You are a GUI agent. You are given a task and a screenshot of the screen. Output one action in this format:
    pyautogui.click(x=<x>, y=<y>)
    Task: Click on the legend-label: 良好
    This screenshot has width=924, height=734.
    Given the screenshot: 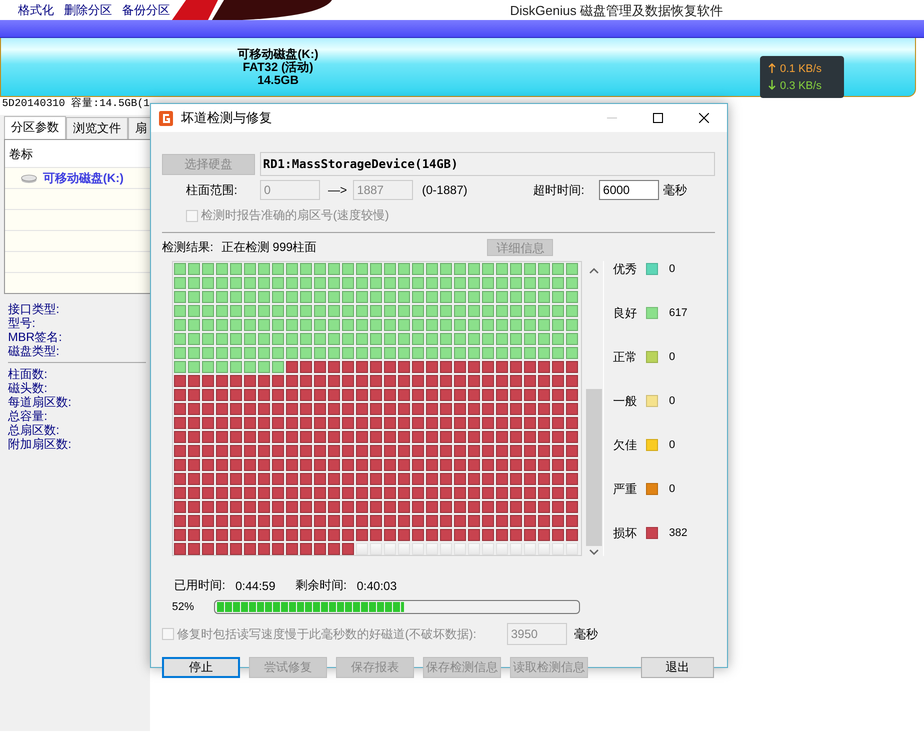 What is the action you would take?
    pyautogui.click(x=625, y=313)
    